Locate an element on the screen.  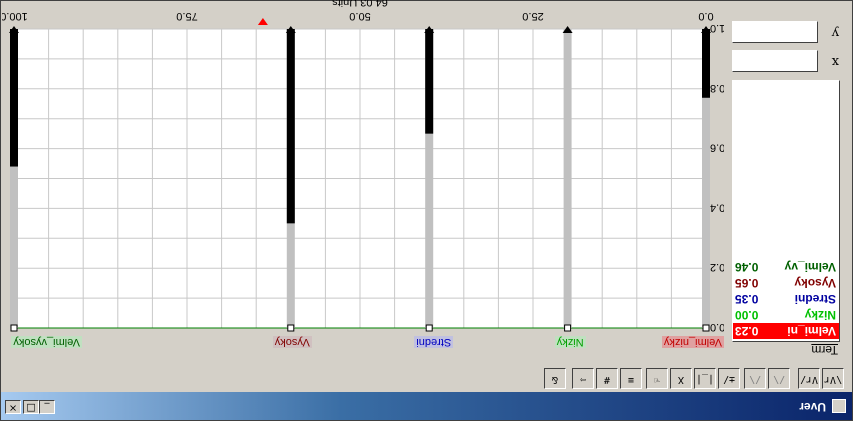
y-tick-label: 0.8 is located at coordinates (717, 88).